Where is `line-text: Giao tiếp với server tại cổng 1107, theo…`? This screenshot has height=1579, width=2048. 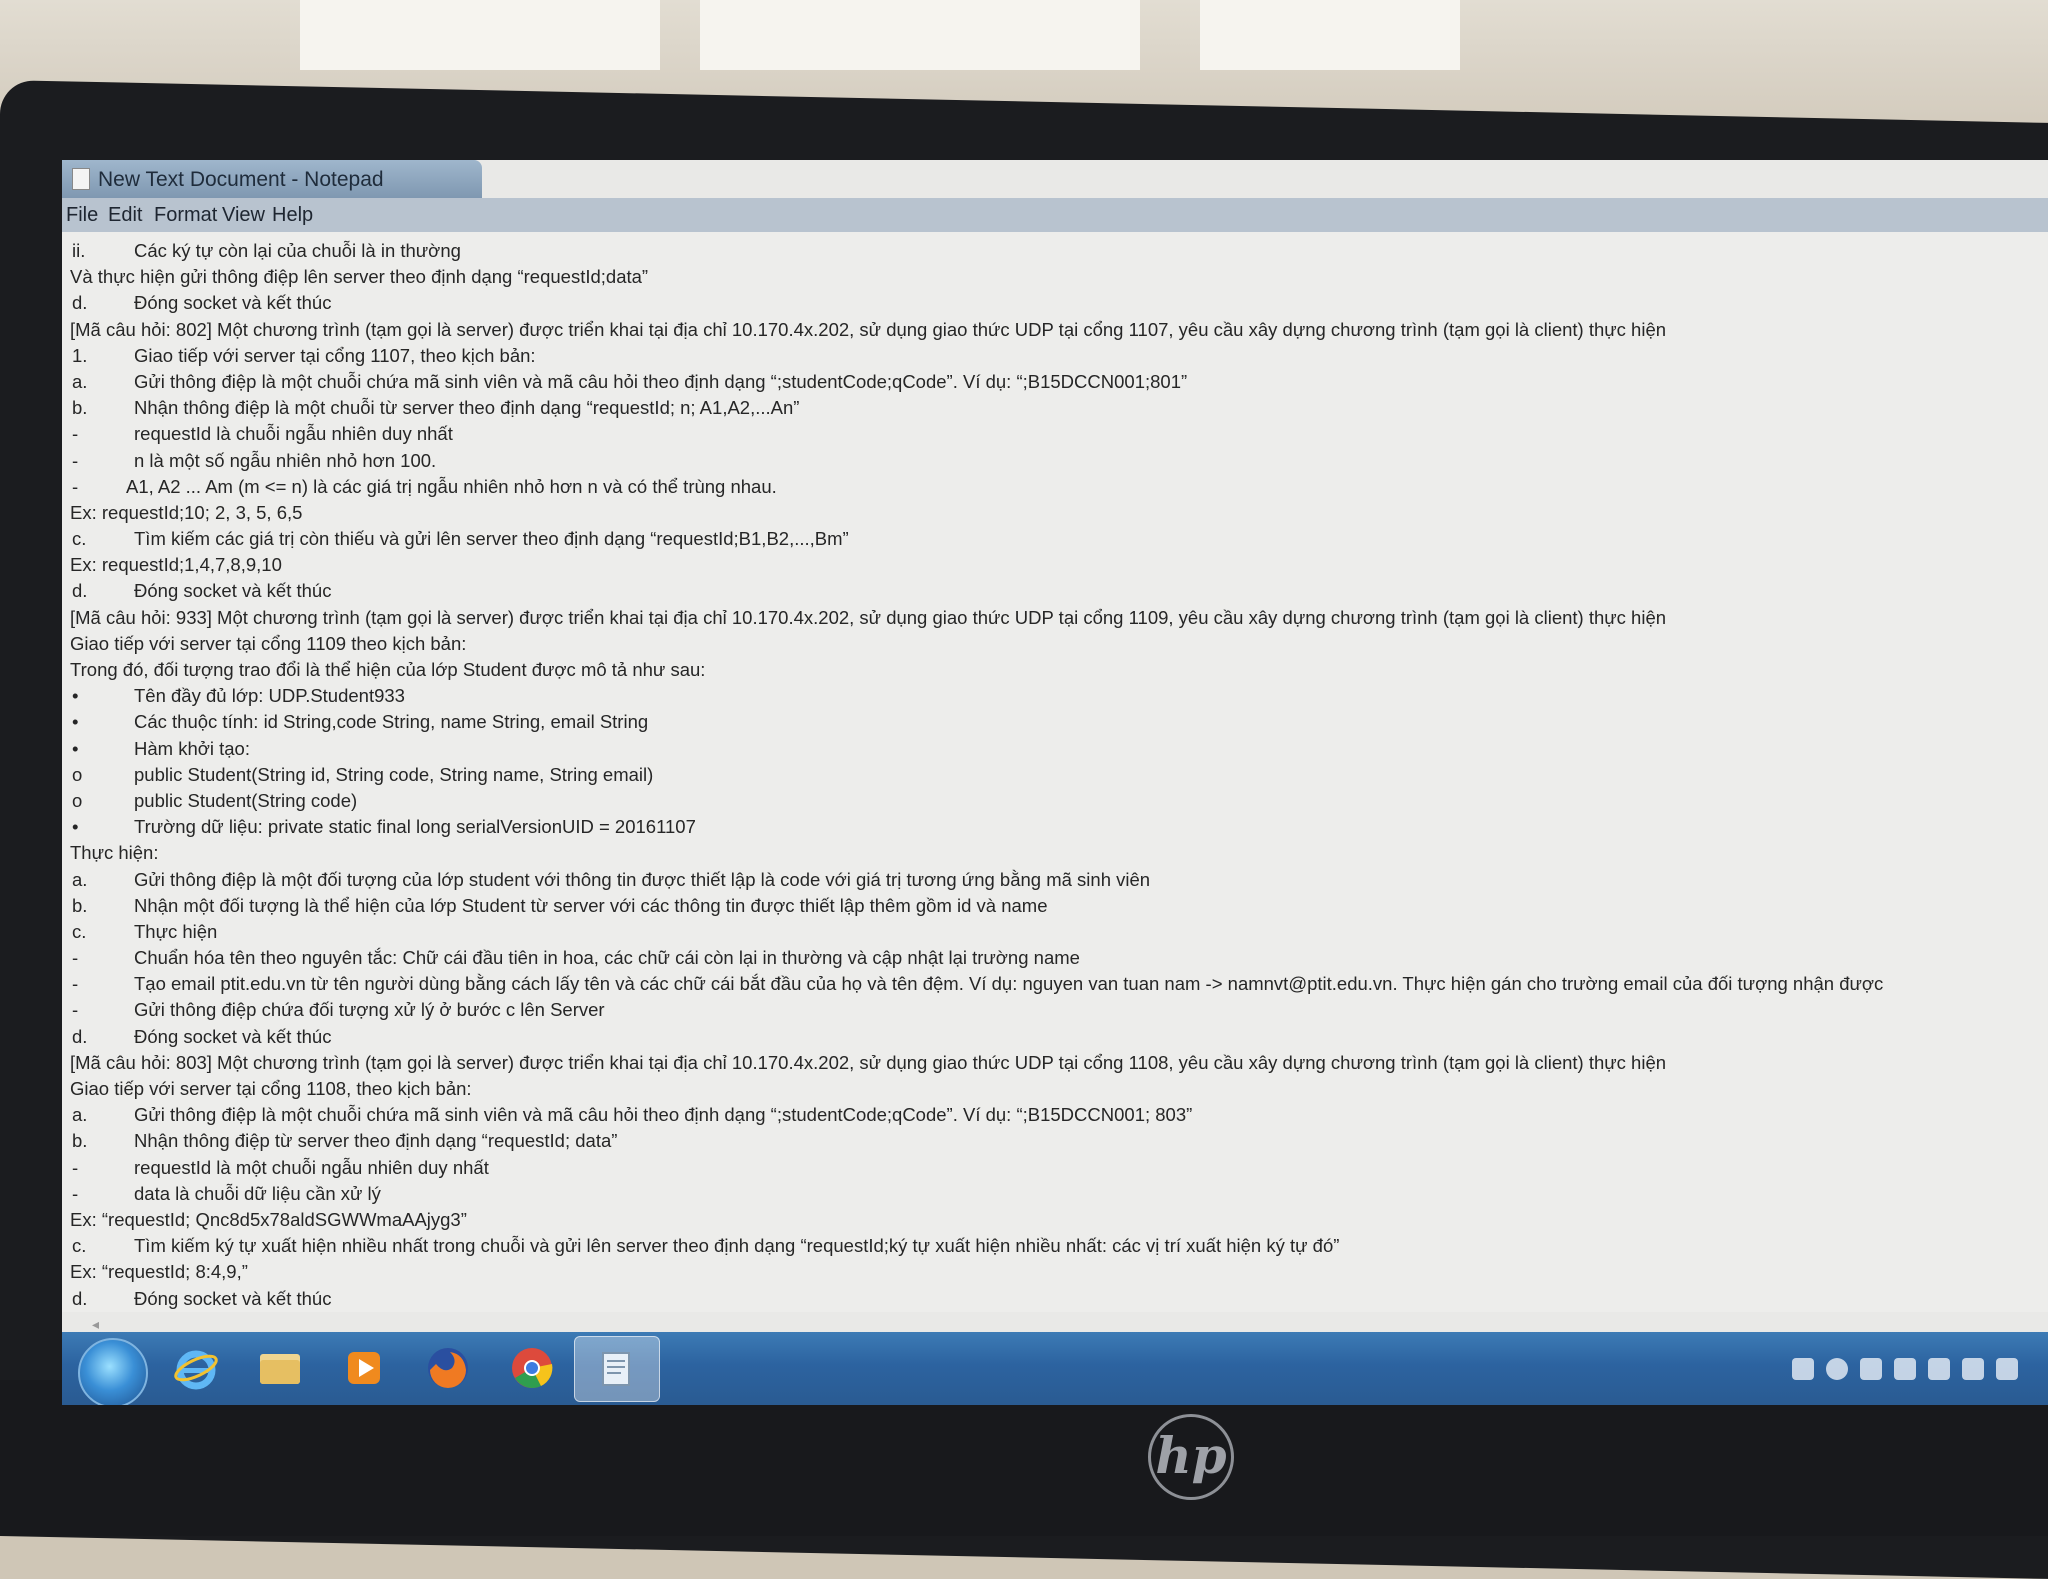
line-text: Giao tiếp với server tại cổng 1107, theo… is located at coordinates (335, 355).